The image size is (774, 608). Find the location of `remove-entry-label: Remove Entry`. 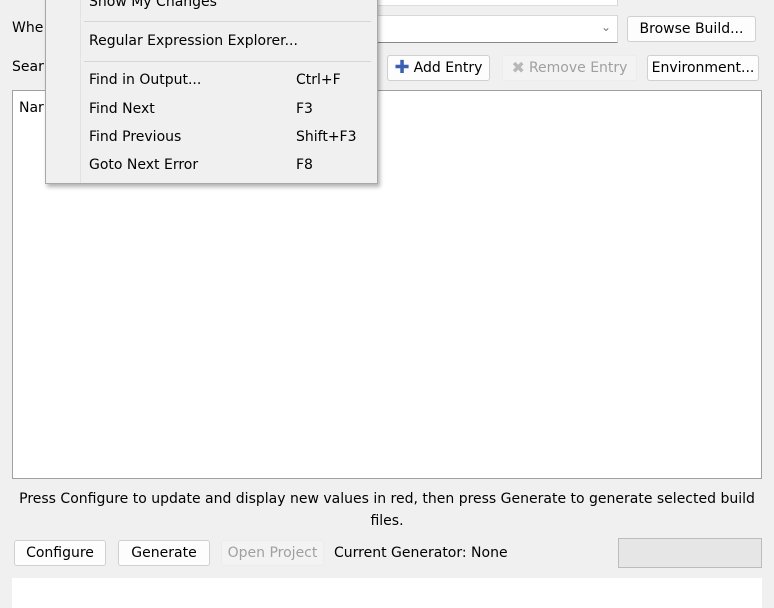

remove-entry-label: Remove Entry is located at coordinates (578, 68).